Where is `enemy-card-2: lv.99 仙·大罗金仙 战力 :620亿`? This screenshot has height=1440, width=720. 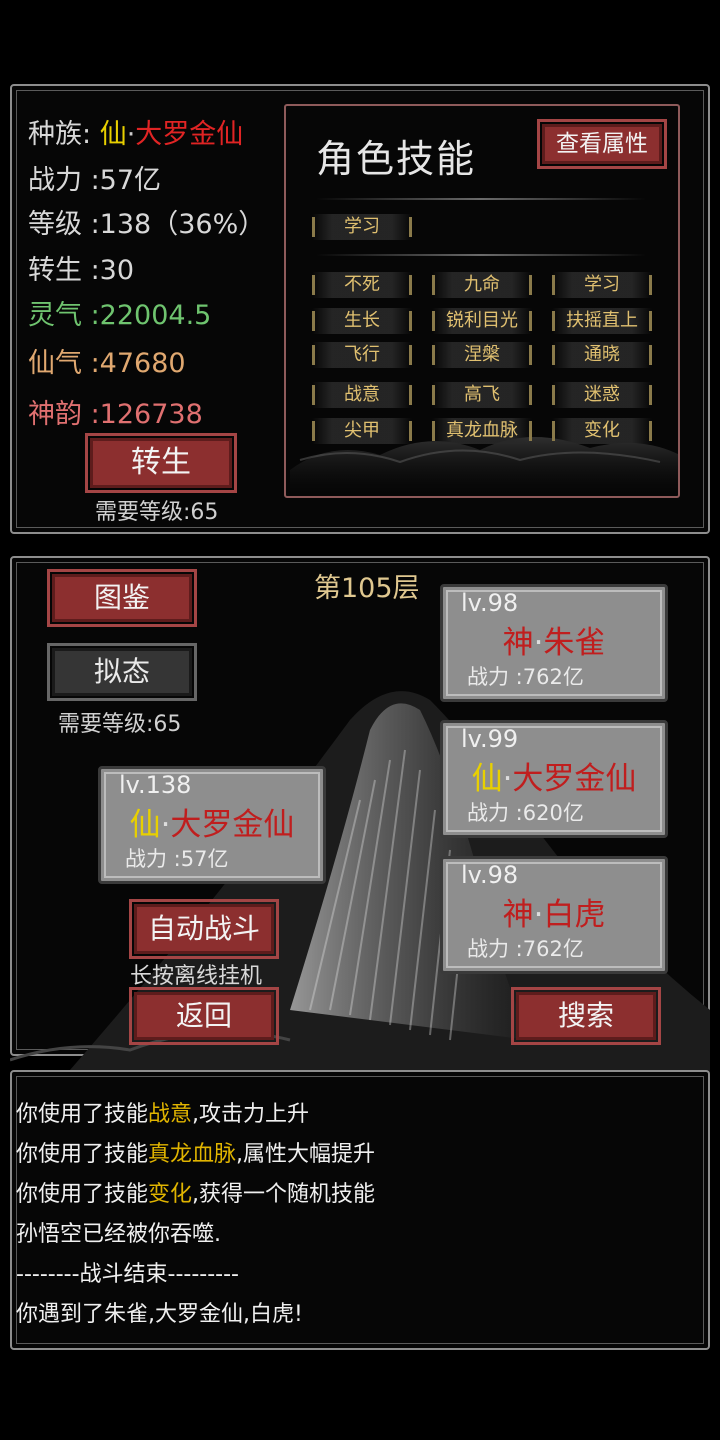
enemy-card-2: lv.99 仙·大罗金仙 战力 :620亿 is located at coordinates (554, 779).